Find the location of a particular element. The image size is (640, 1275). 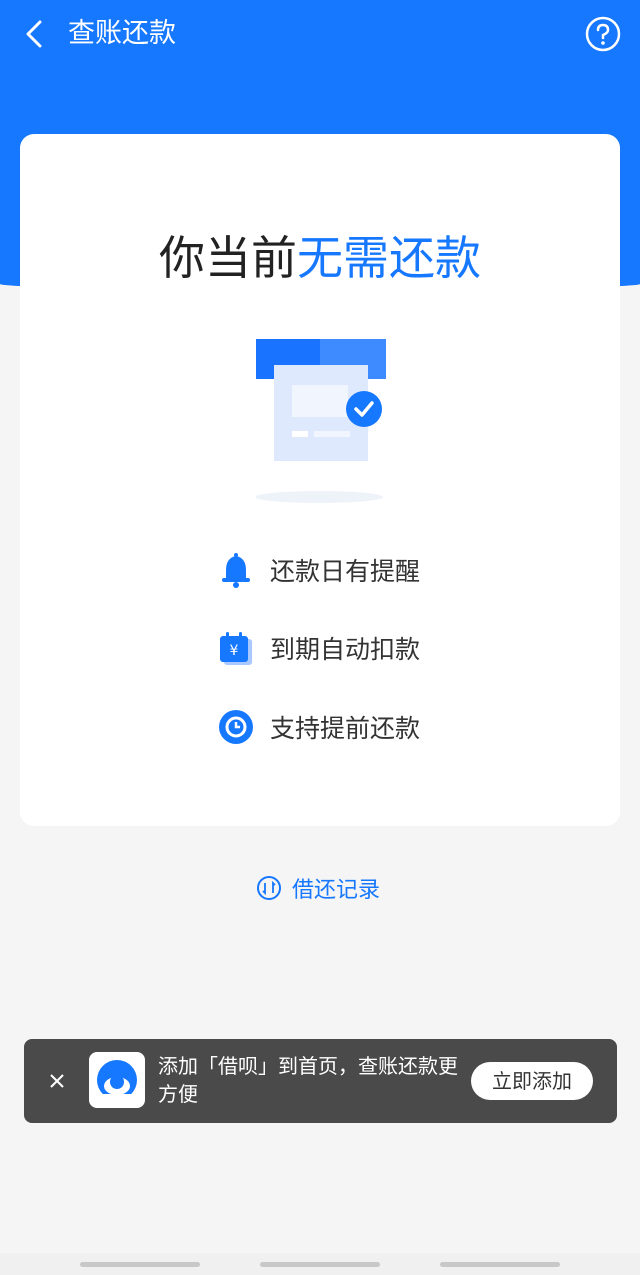

banner-close-button is located at coordinates (57, 1081).